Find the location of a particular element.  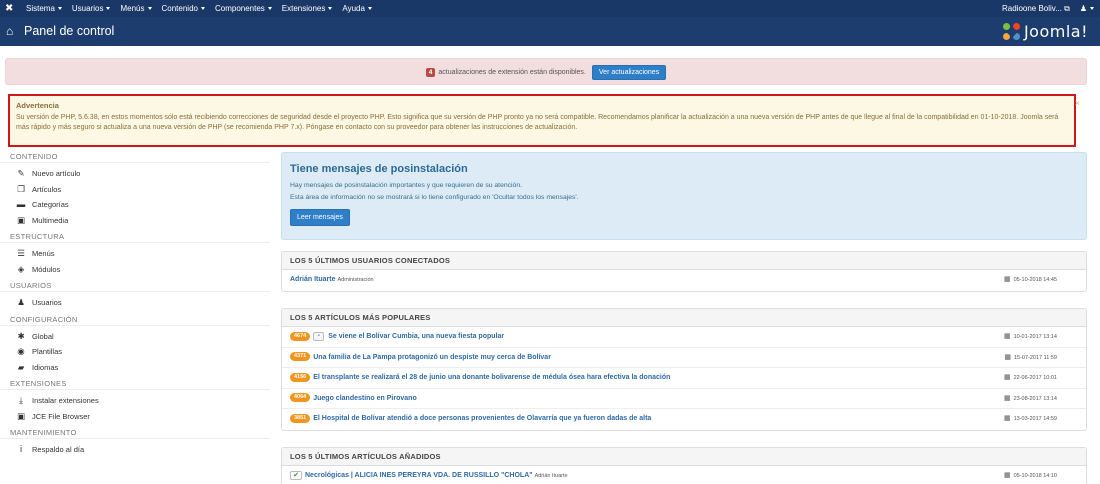

close-icon: × is located at coordinates (1077, 103).